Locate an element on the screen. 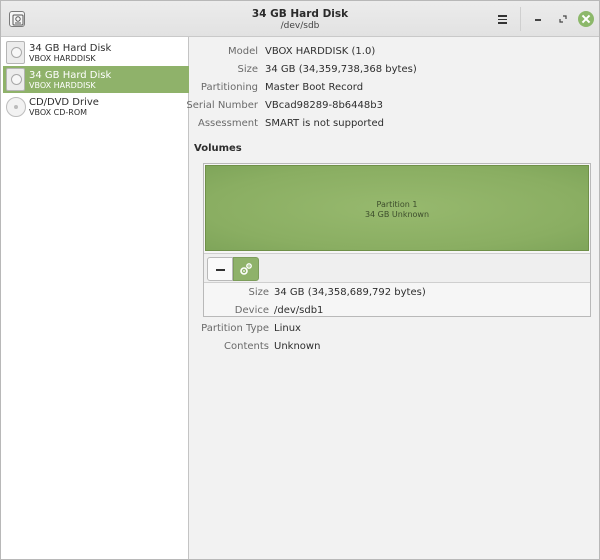 The image size is (600, 560). drive-name: CD/DVD Drive is located at coordinates (64, 102).